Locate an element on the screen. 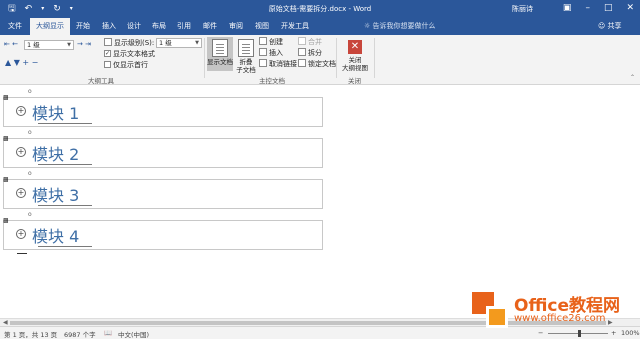 The image size is (640, 339). unlink-icon is located at coordinates (263, 63).